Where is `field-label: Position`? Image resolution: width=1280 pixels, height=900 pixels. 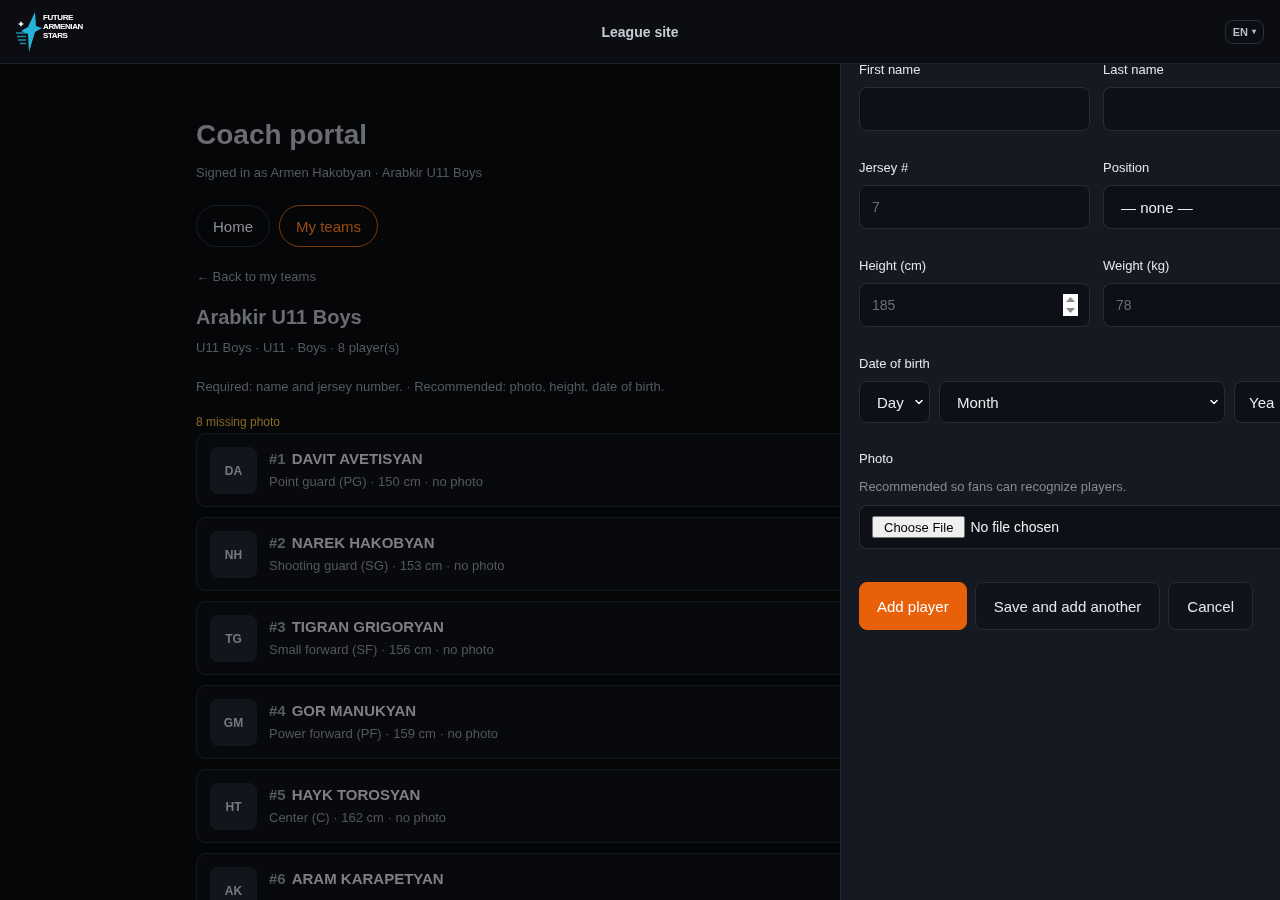
field-label: Position is located at coordinates (1127, 168).